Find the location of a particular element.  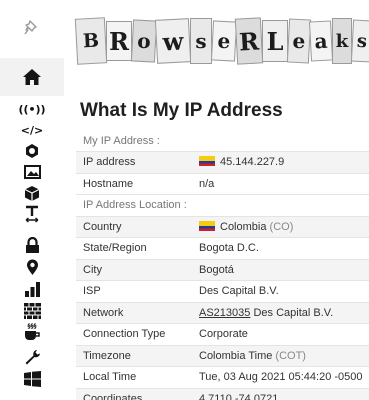

table-section-row: My IP Address : is located at coordinates (222, 141).